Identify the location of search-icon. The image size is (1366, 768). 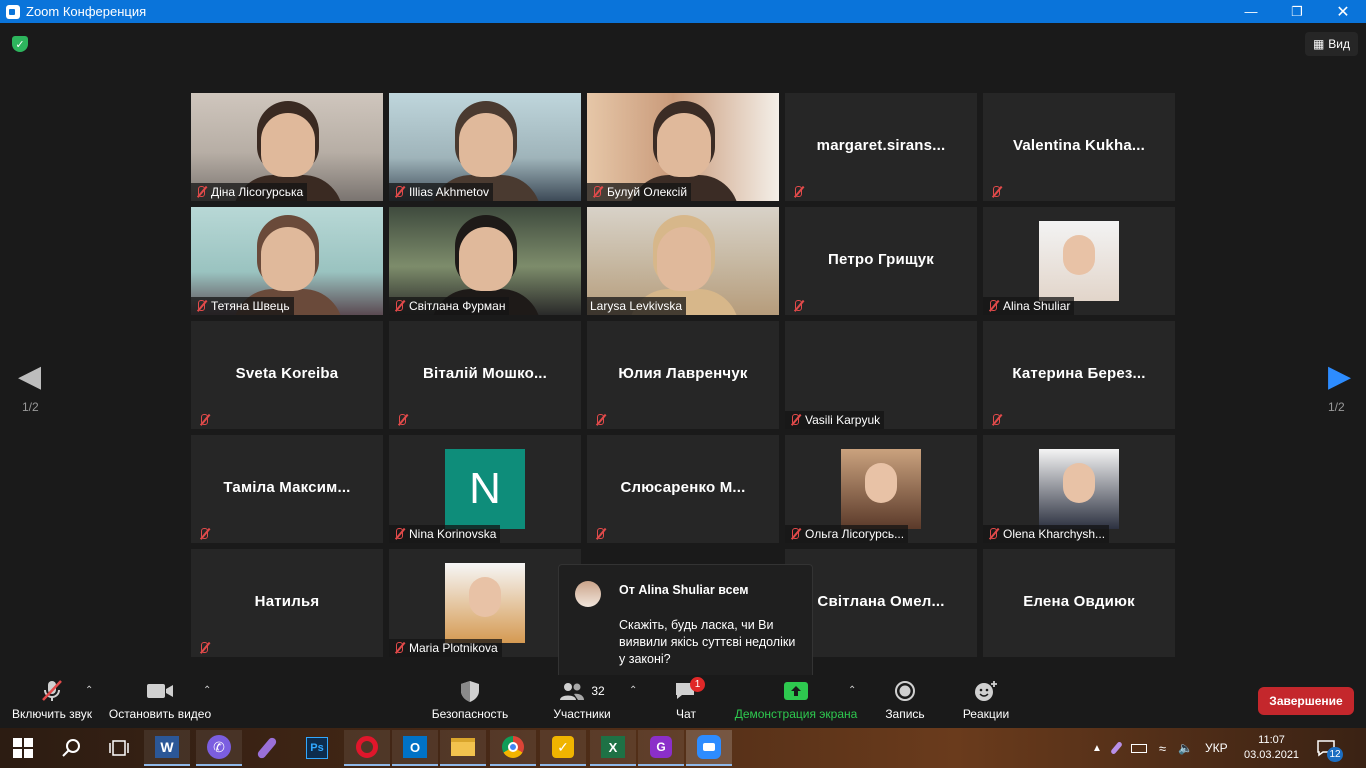
(71, 748).